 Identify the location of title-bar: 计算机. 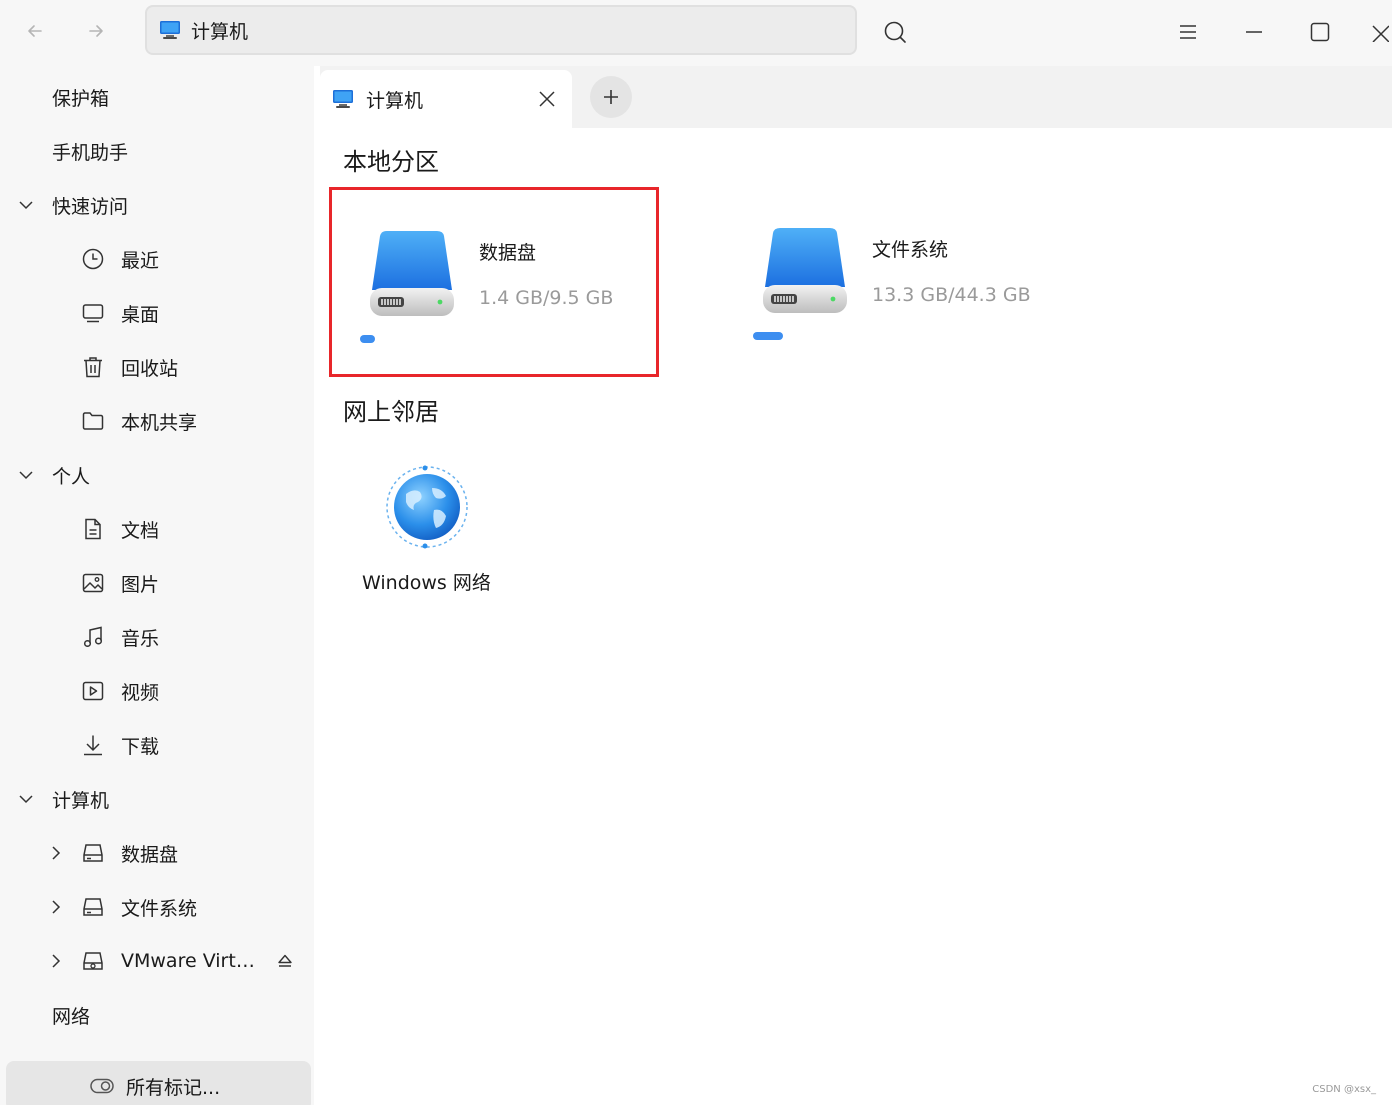
(696, 33).